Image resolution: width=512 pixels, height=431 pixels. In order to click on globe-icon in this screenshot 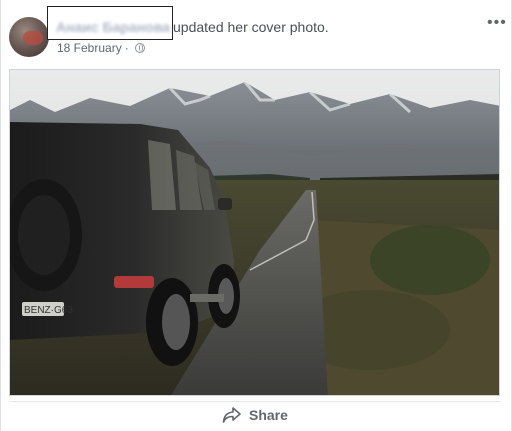, I will do `click(139, 48)`.